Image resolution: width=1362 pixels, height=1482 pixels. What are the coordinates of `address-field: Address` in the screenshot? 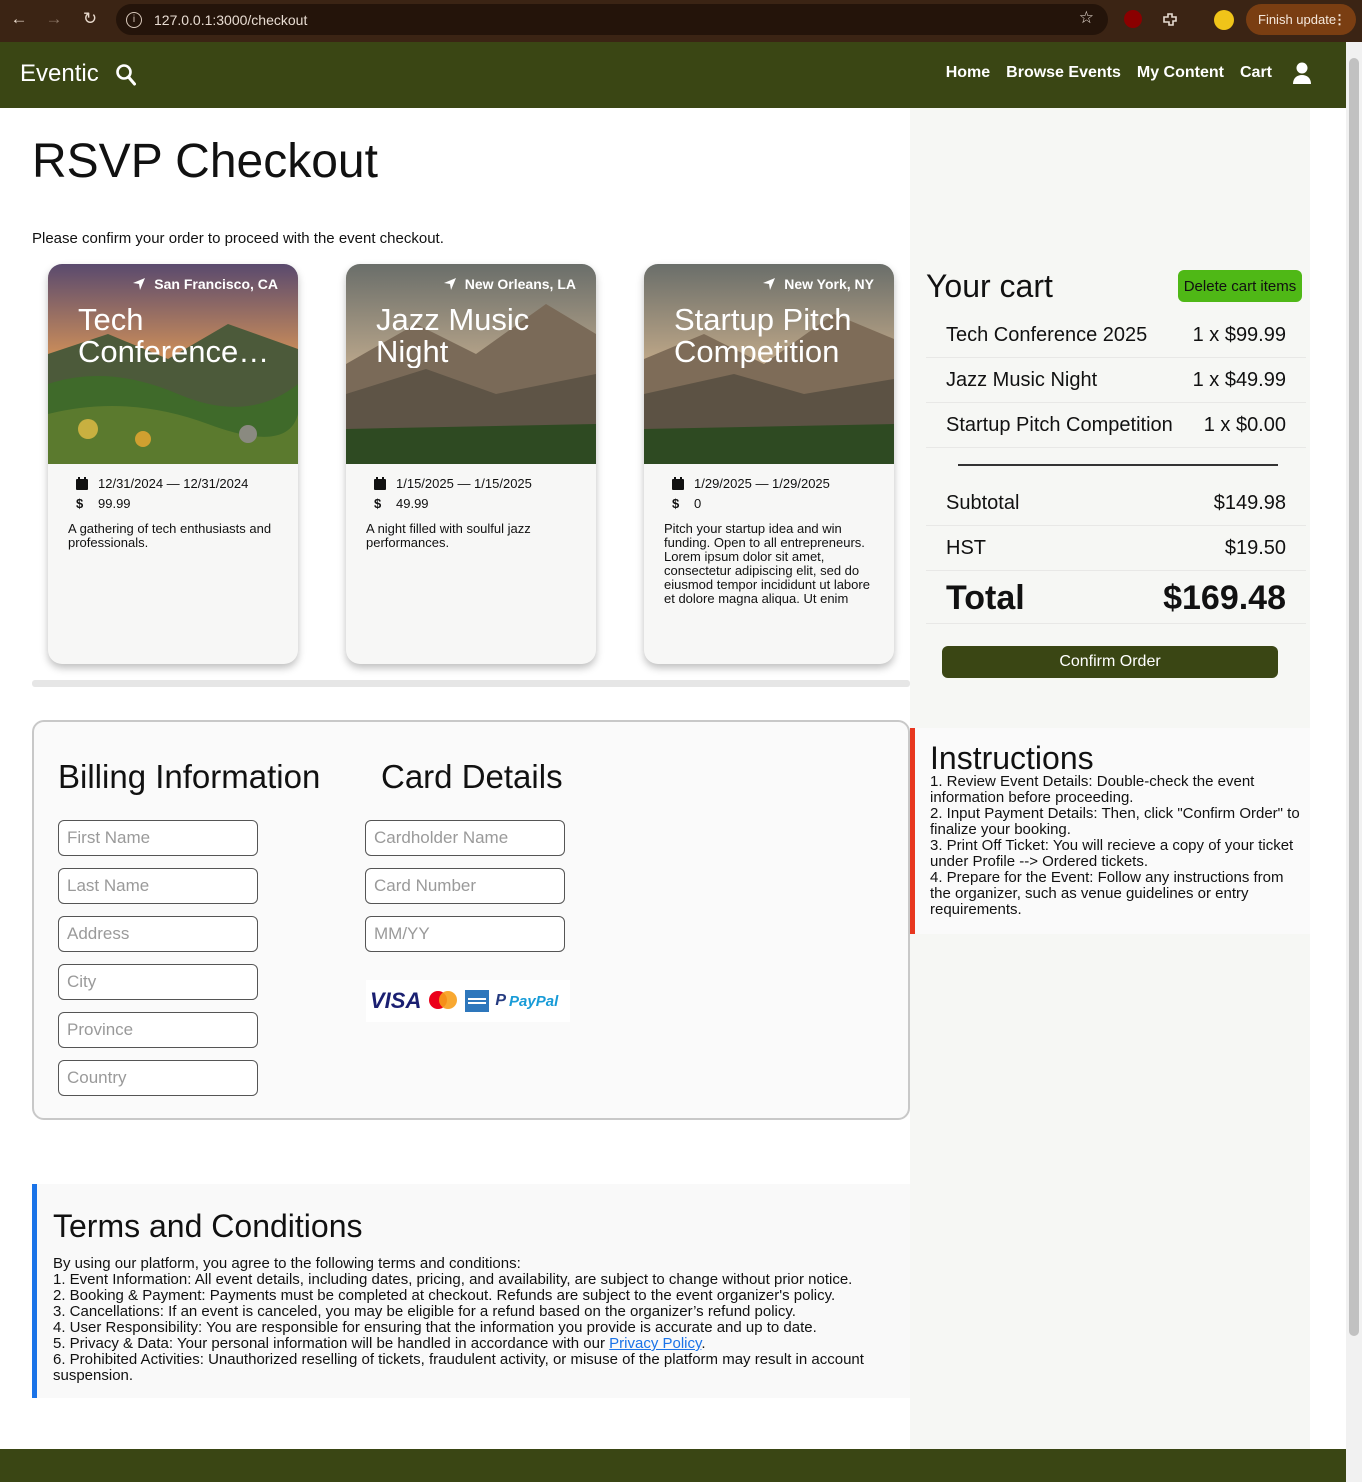 It's located at (158, 934).